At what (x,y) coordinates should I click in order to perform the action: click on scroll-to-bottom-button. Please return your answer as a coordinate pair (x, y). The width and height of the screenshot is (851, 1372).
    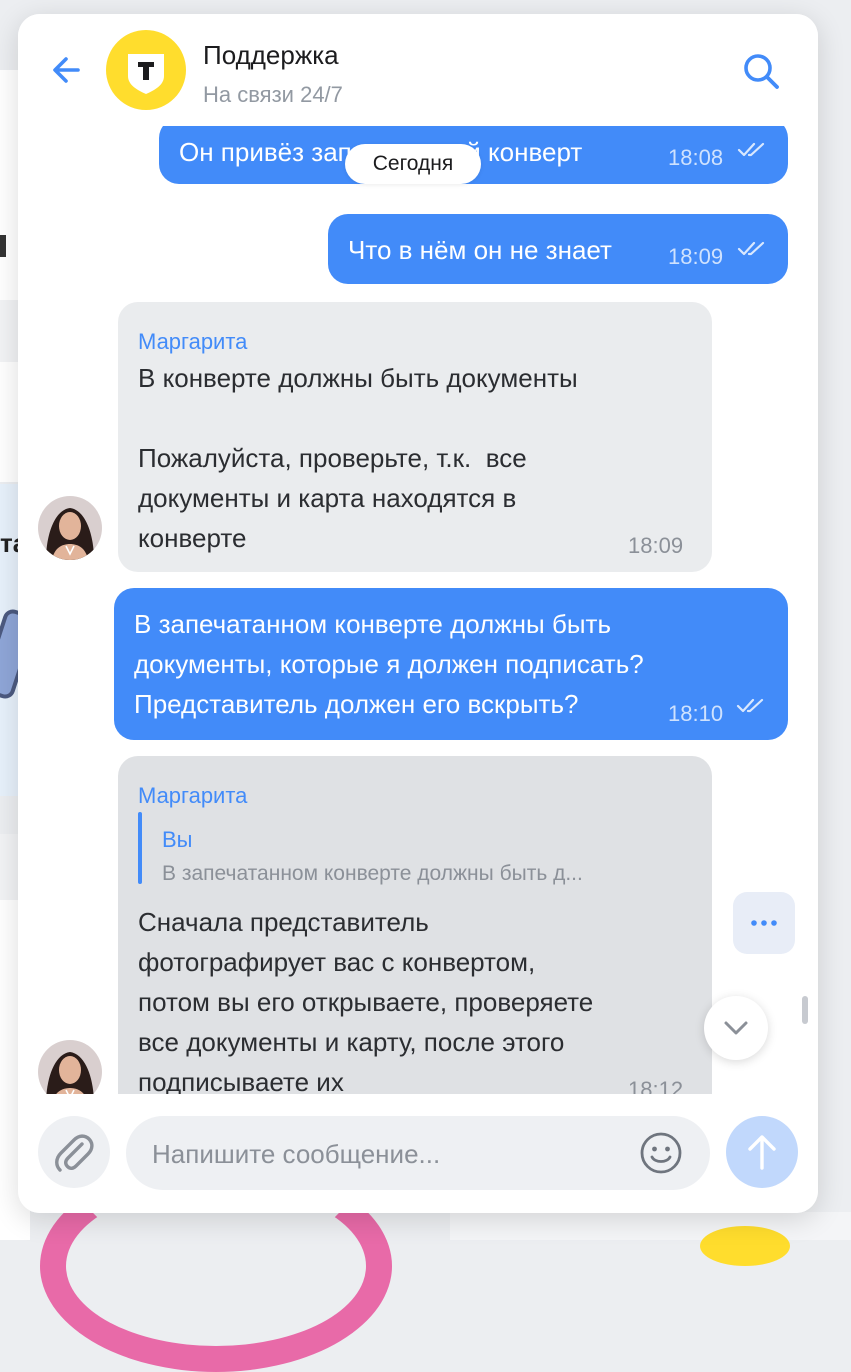
    Looking at the image, I should click on (736, 1028).